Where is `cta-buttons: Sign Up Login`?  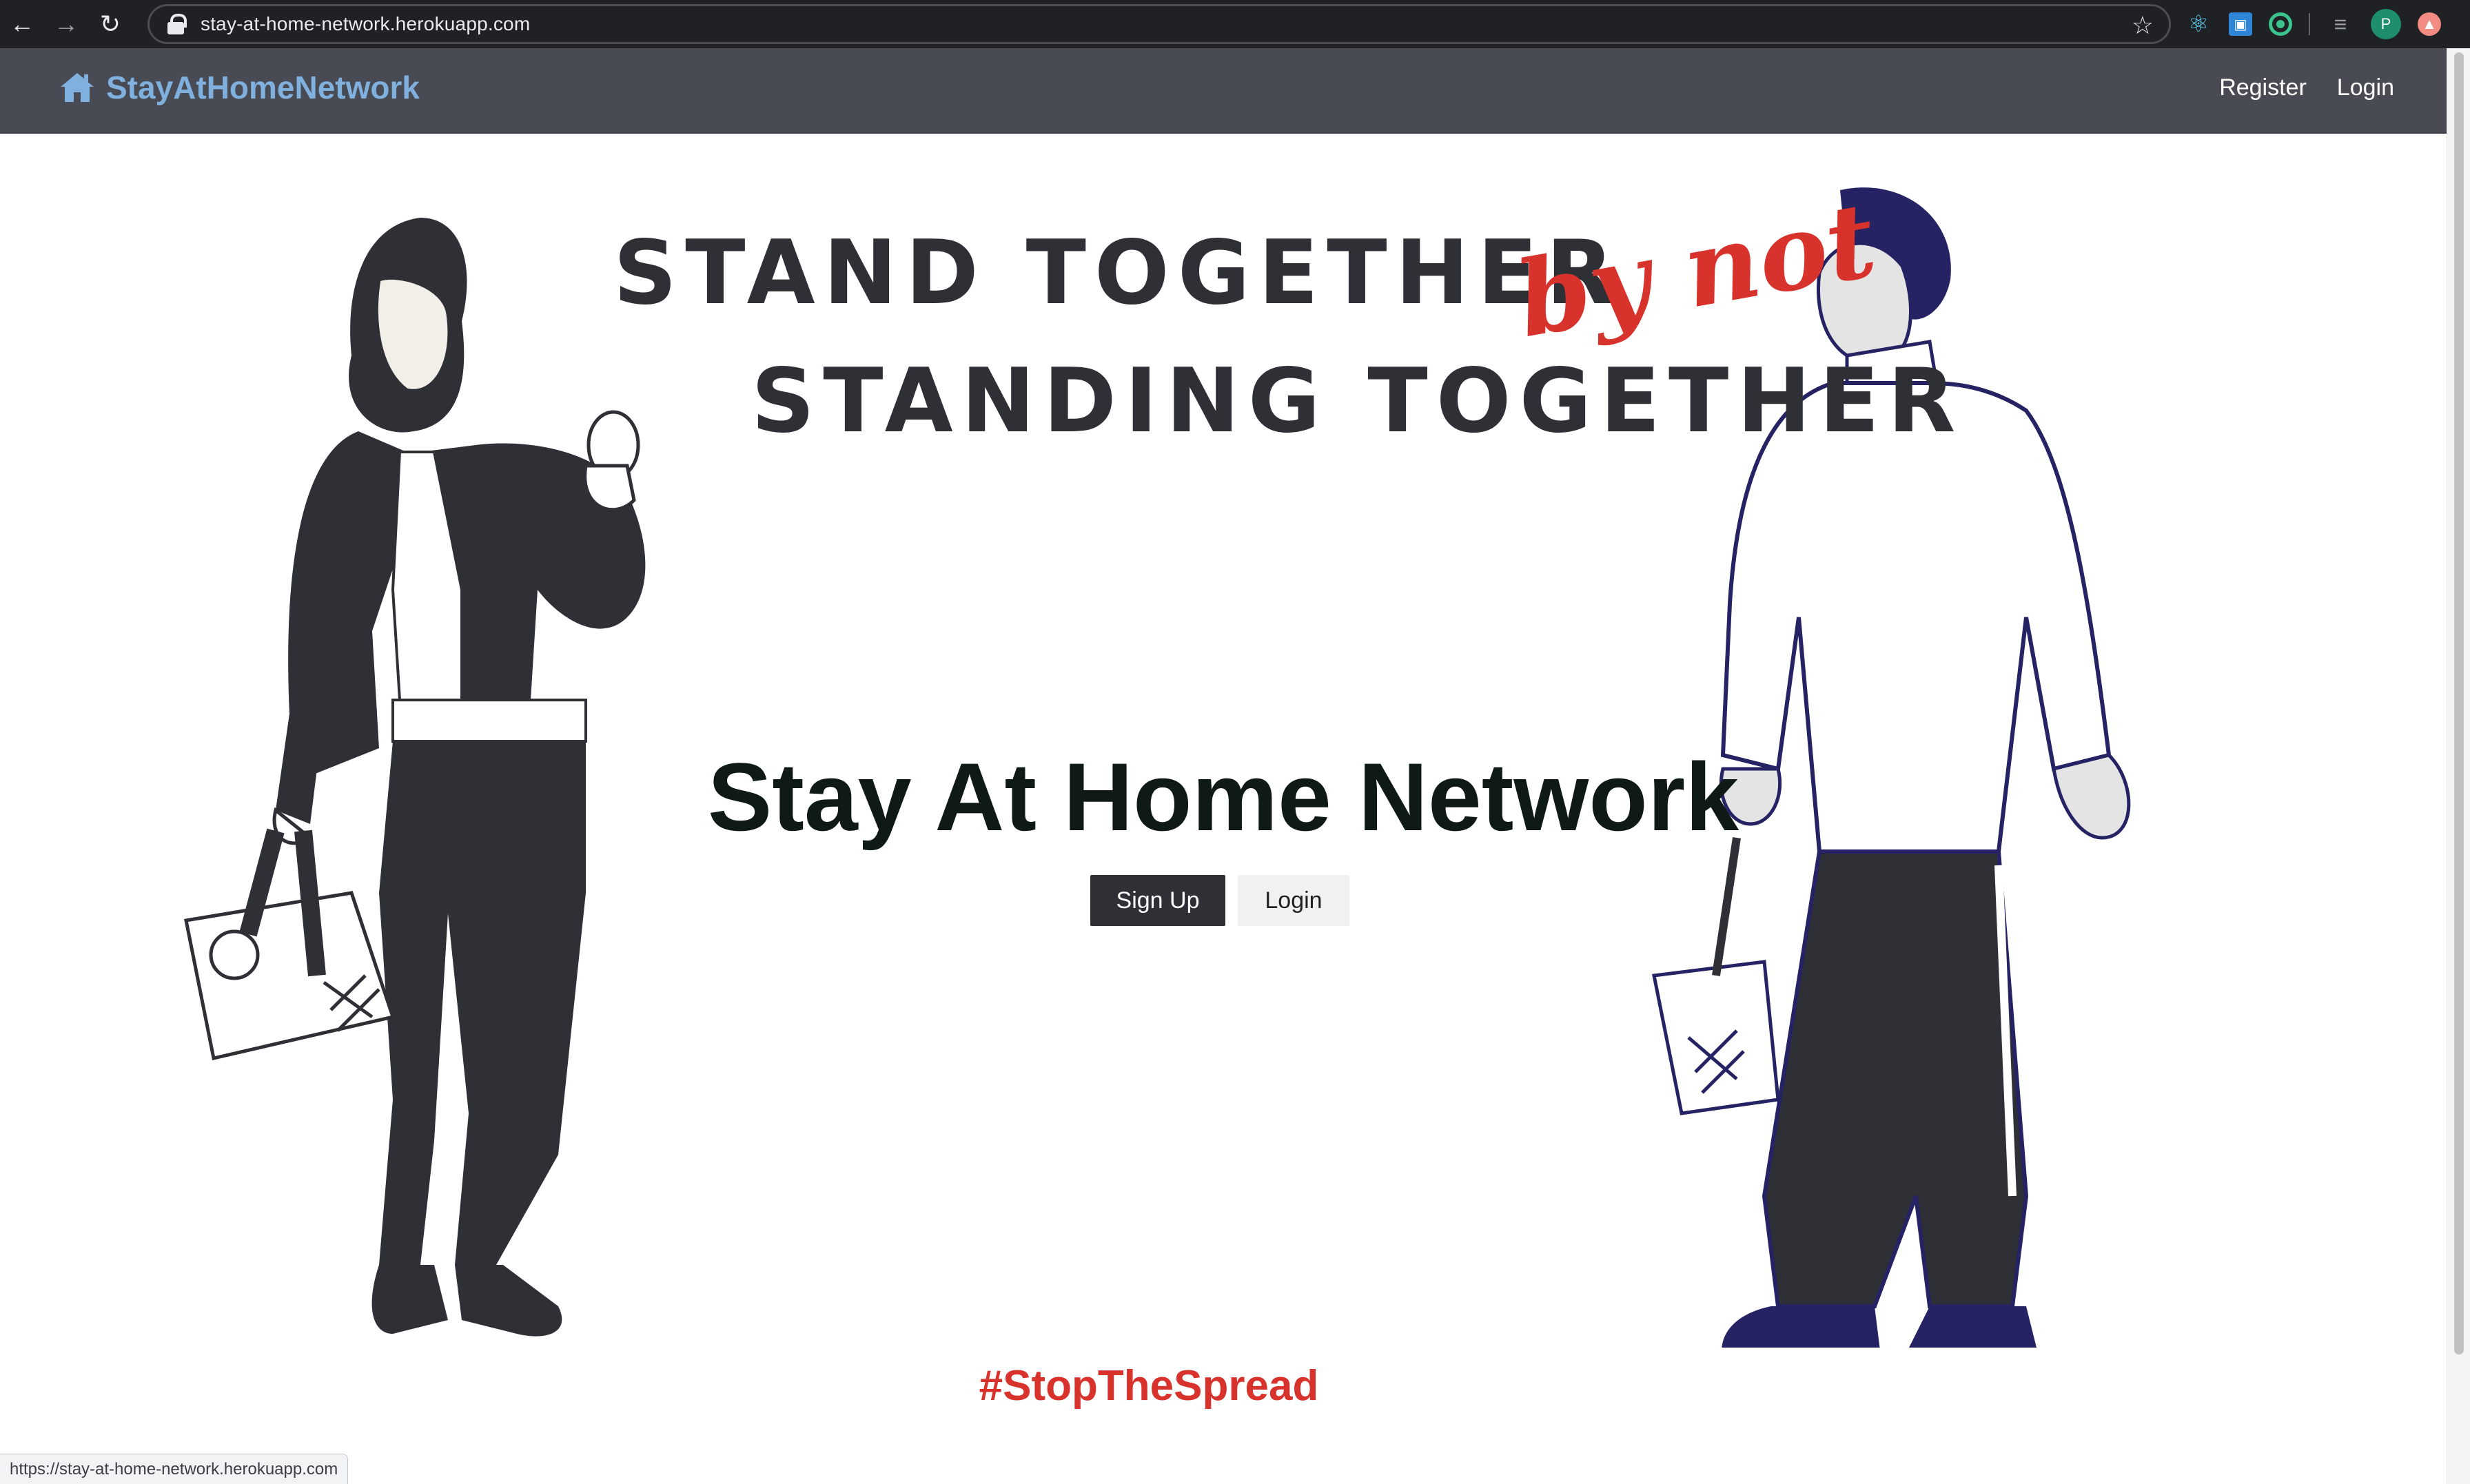
cta-buttons: Sign Up Login is located at coordinates (1219, 900).